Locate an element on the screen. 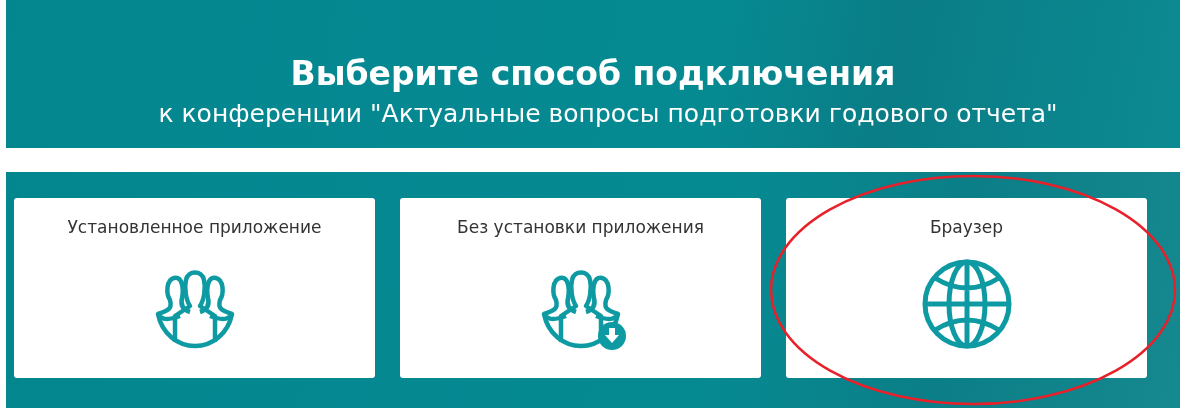 The height and width of the screenshot is (408, 1180). option-card: Браузер is located at coordinates (966, 288).